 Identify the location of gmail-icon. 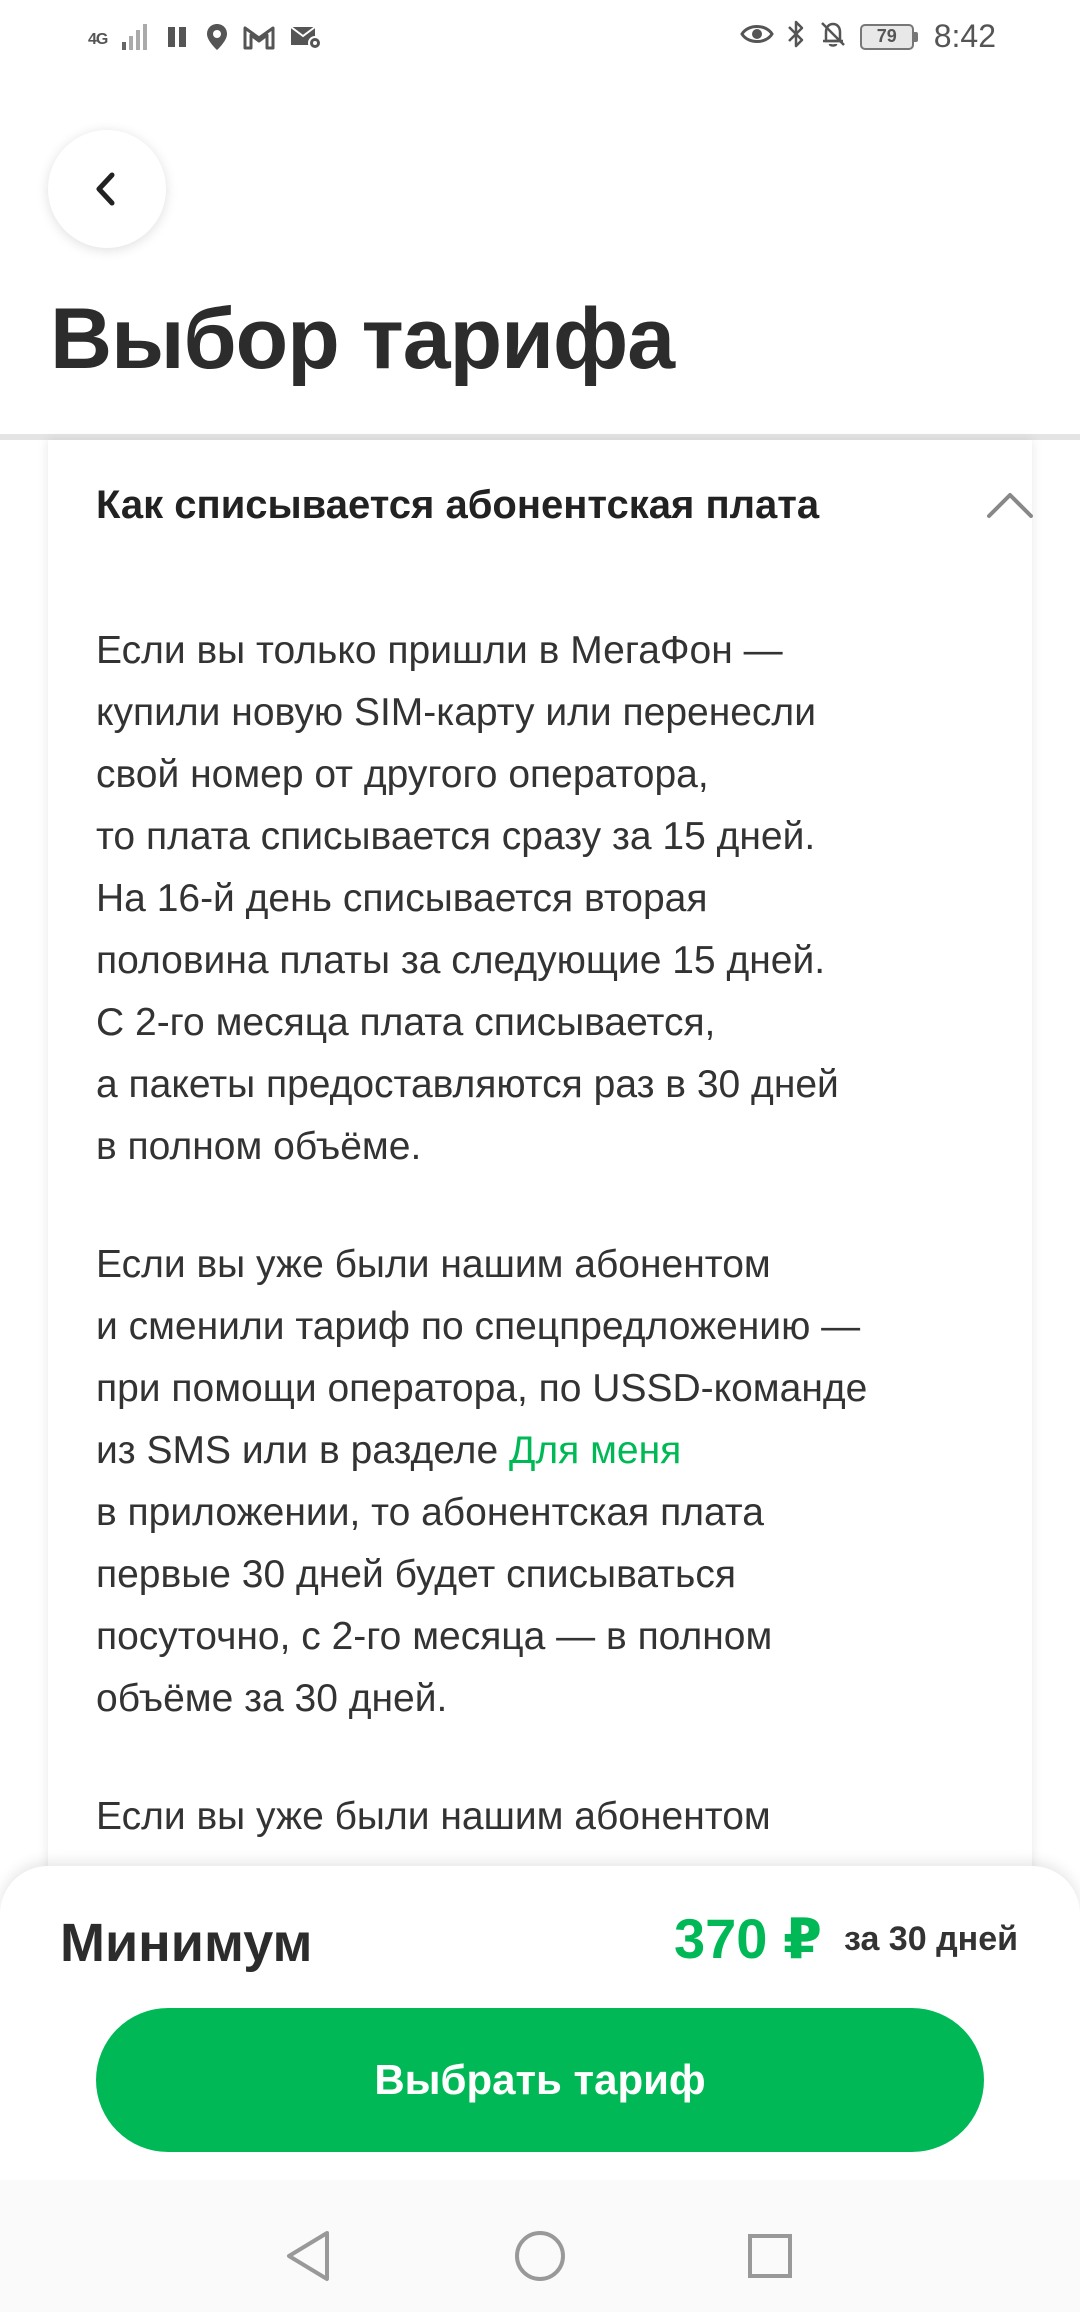
(259, 39).